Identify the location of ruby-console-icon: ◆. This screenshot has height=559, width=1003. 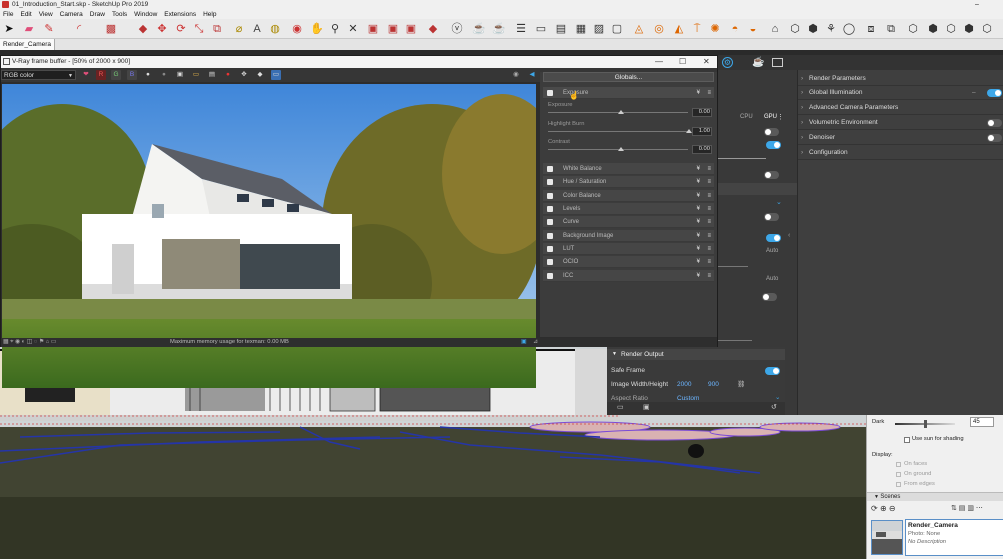
(433, 29).